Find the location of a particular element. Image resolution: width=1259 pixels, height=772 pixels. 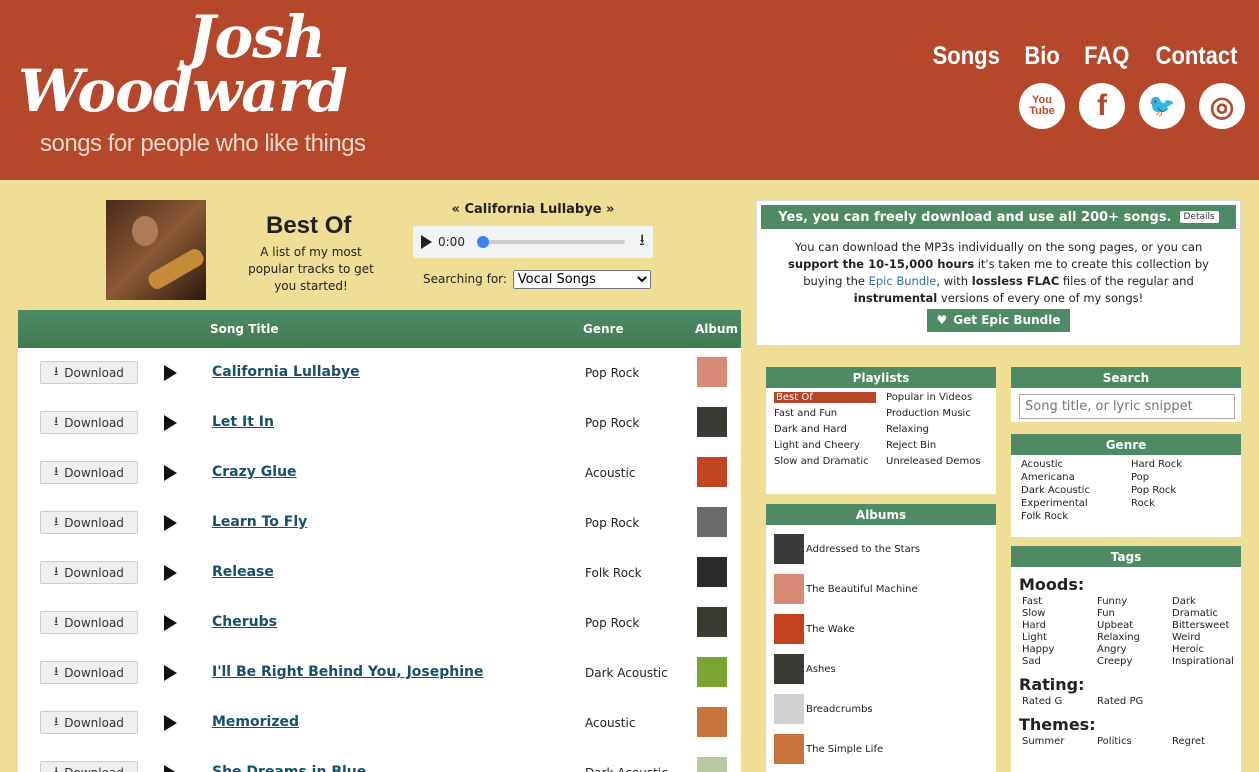

tag-item: Bittersweet is located at coordinates (1206, 625).